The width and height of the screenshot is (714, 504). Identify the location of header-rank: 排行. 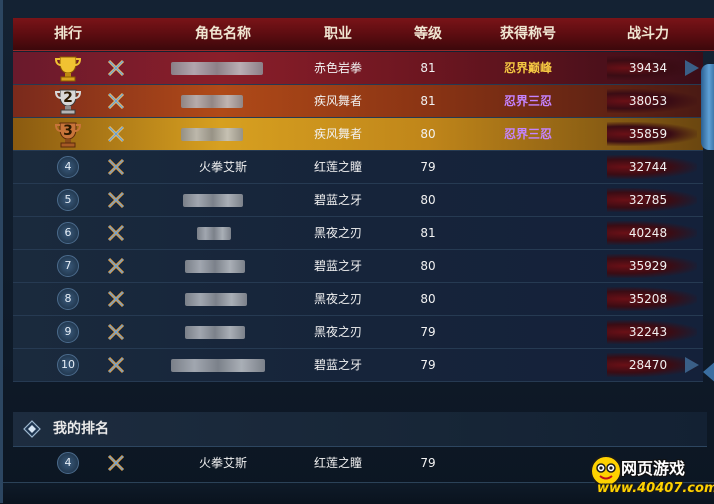
(68, 34).